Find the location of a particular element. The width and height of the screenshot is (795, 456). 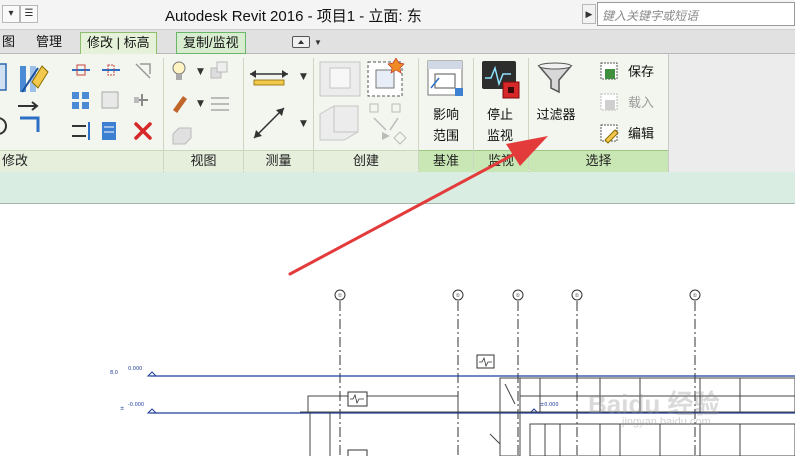

ribbon-minimize-icon is located at coordinates (301, 42).